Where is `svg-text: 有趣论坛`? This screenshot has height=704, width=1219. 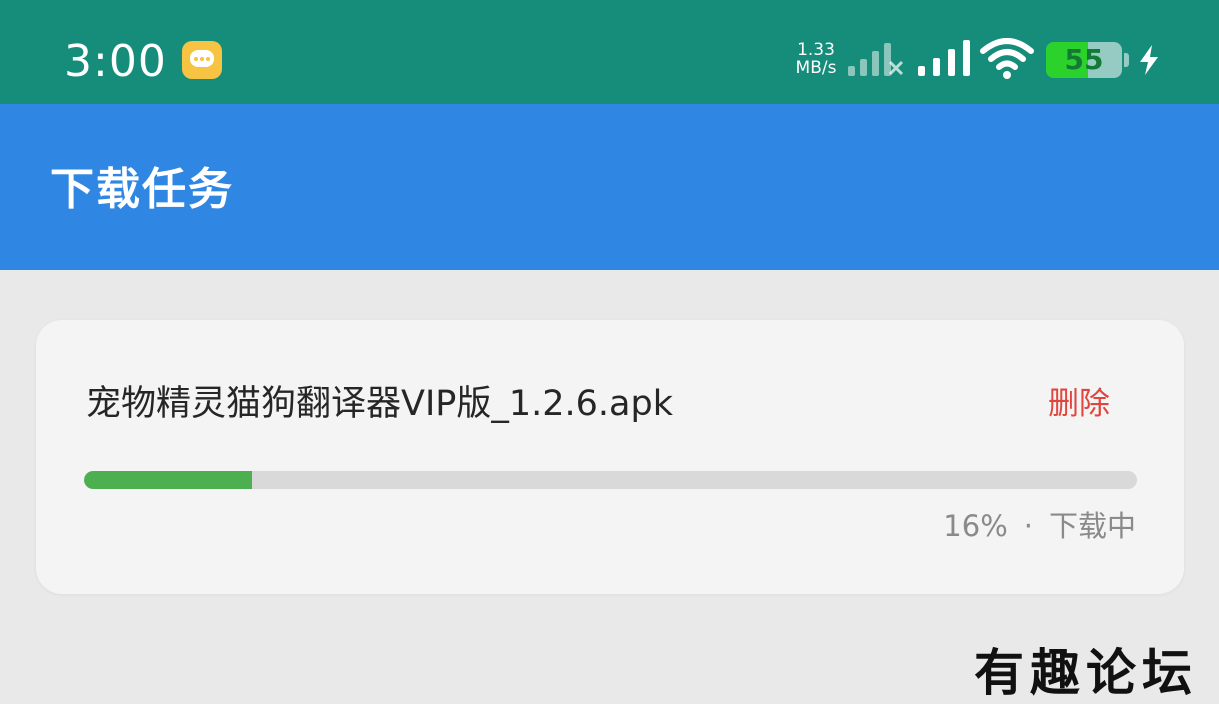
svg-text: 有趣论坛 is located at coordinates (1086, 671).